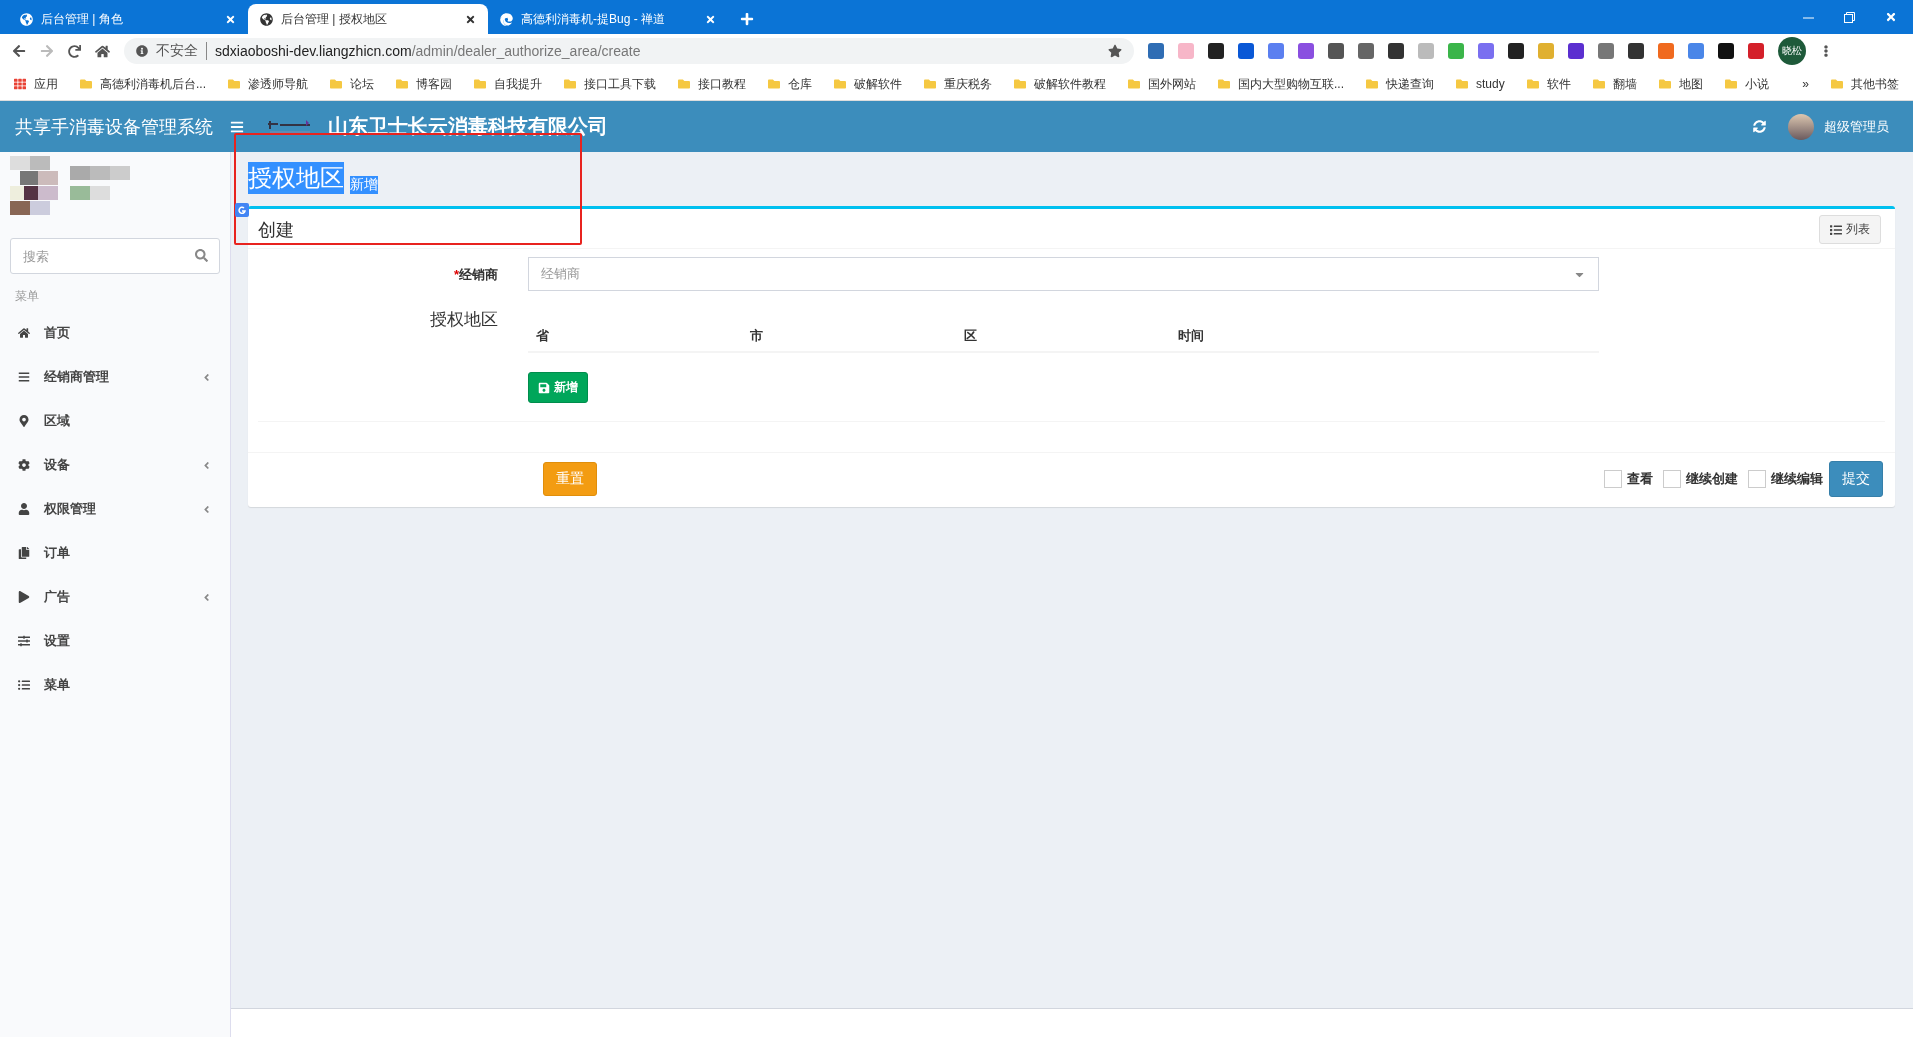 Image resolution: width=1913 pixels, height=1037 pixels. Describe the element at coordinates (971, 336) in the screenshot. I see `column-header: 区` at that location.